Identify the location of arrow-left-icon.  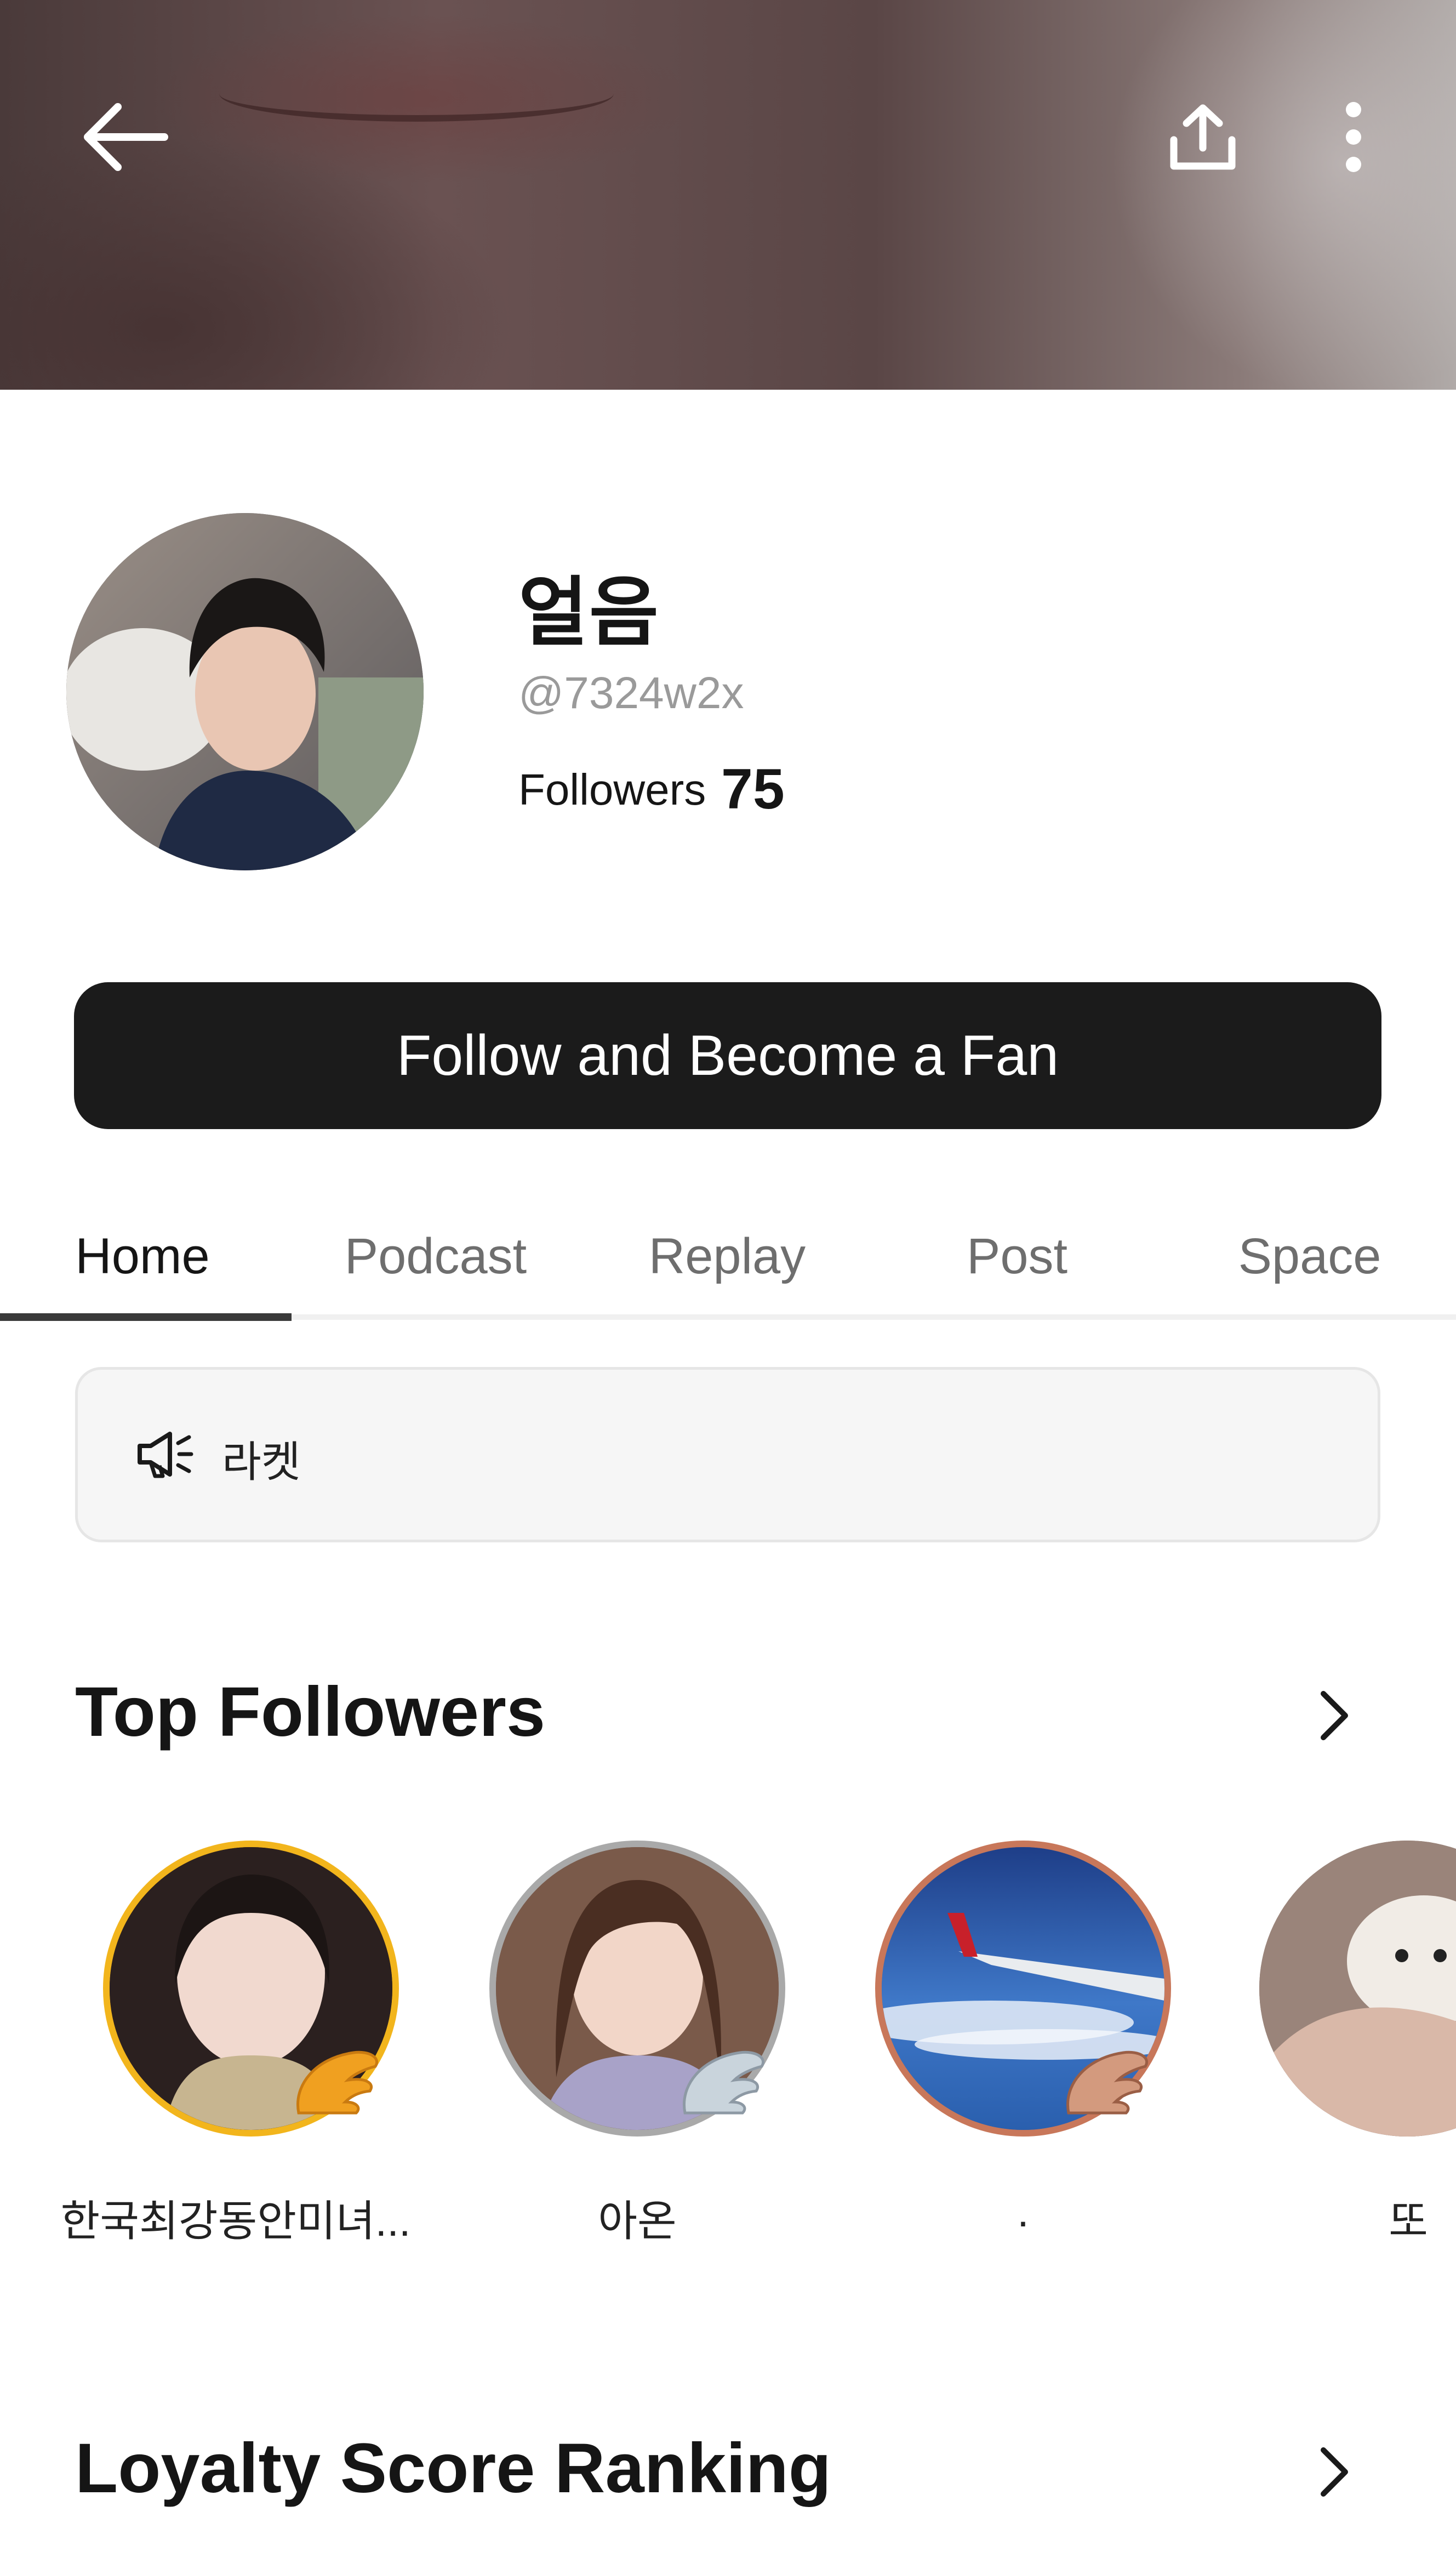
(126, 137).